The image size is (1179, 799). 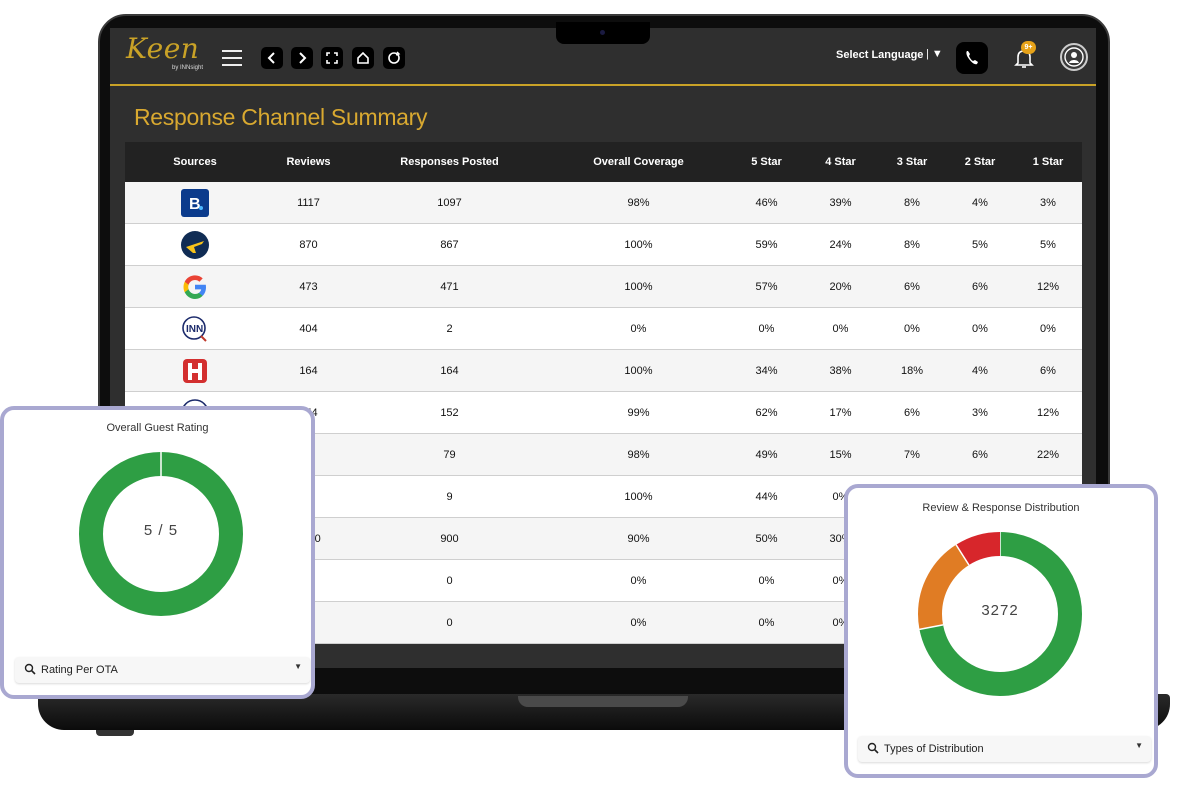 What do you see at coordinates (272, 58) in the screenshot?
I see `back-button` at bounding box center [272, 58].